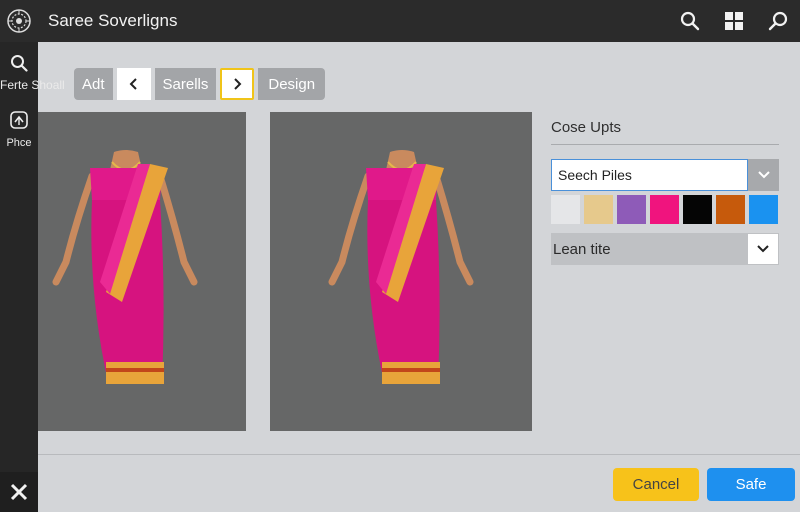 Image resolution: width=800 pixels, height=512 pixels. Describe the element at coordinates (32, 73) in the screenshot. I see `sidebar-item-search: Ferte Shoall` at that location.